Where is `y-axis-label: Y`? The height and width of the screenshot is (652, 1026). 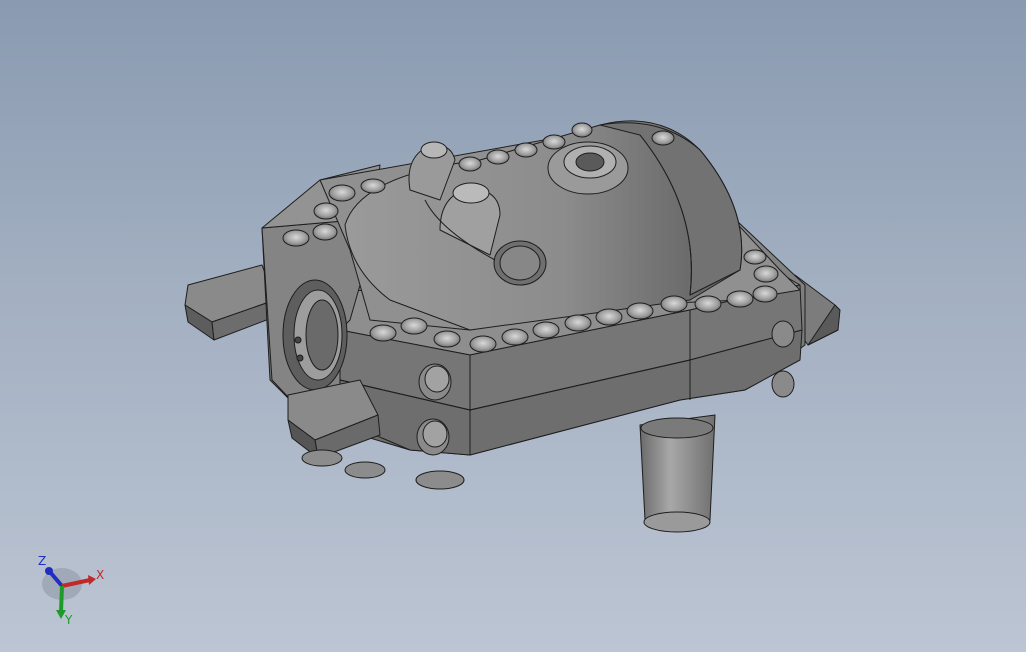 y-axis-label: Y is located at coordinates (68, 620).